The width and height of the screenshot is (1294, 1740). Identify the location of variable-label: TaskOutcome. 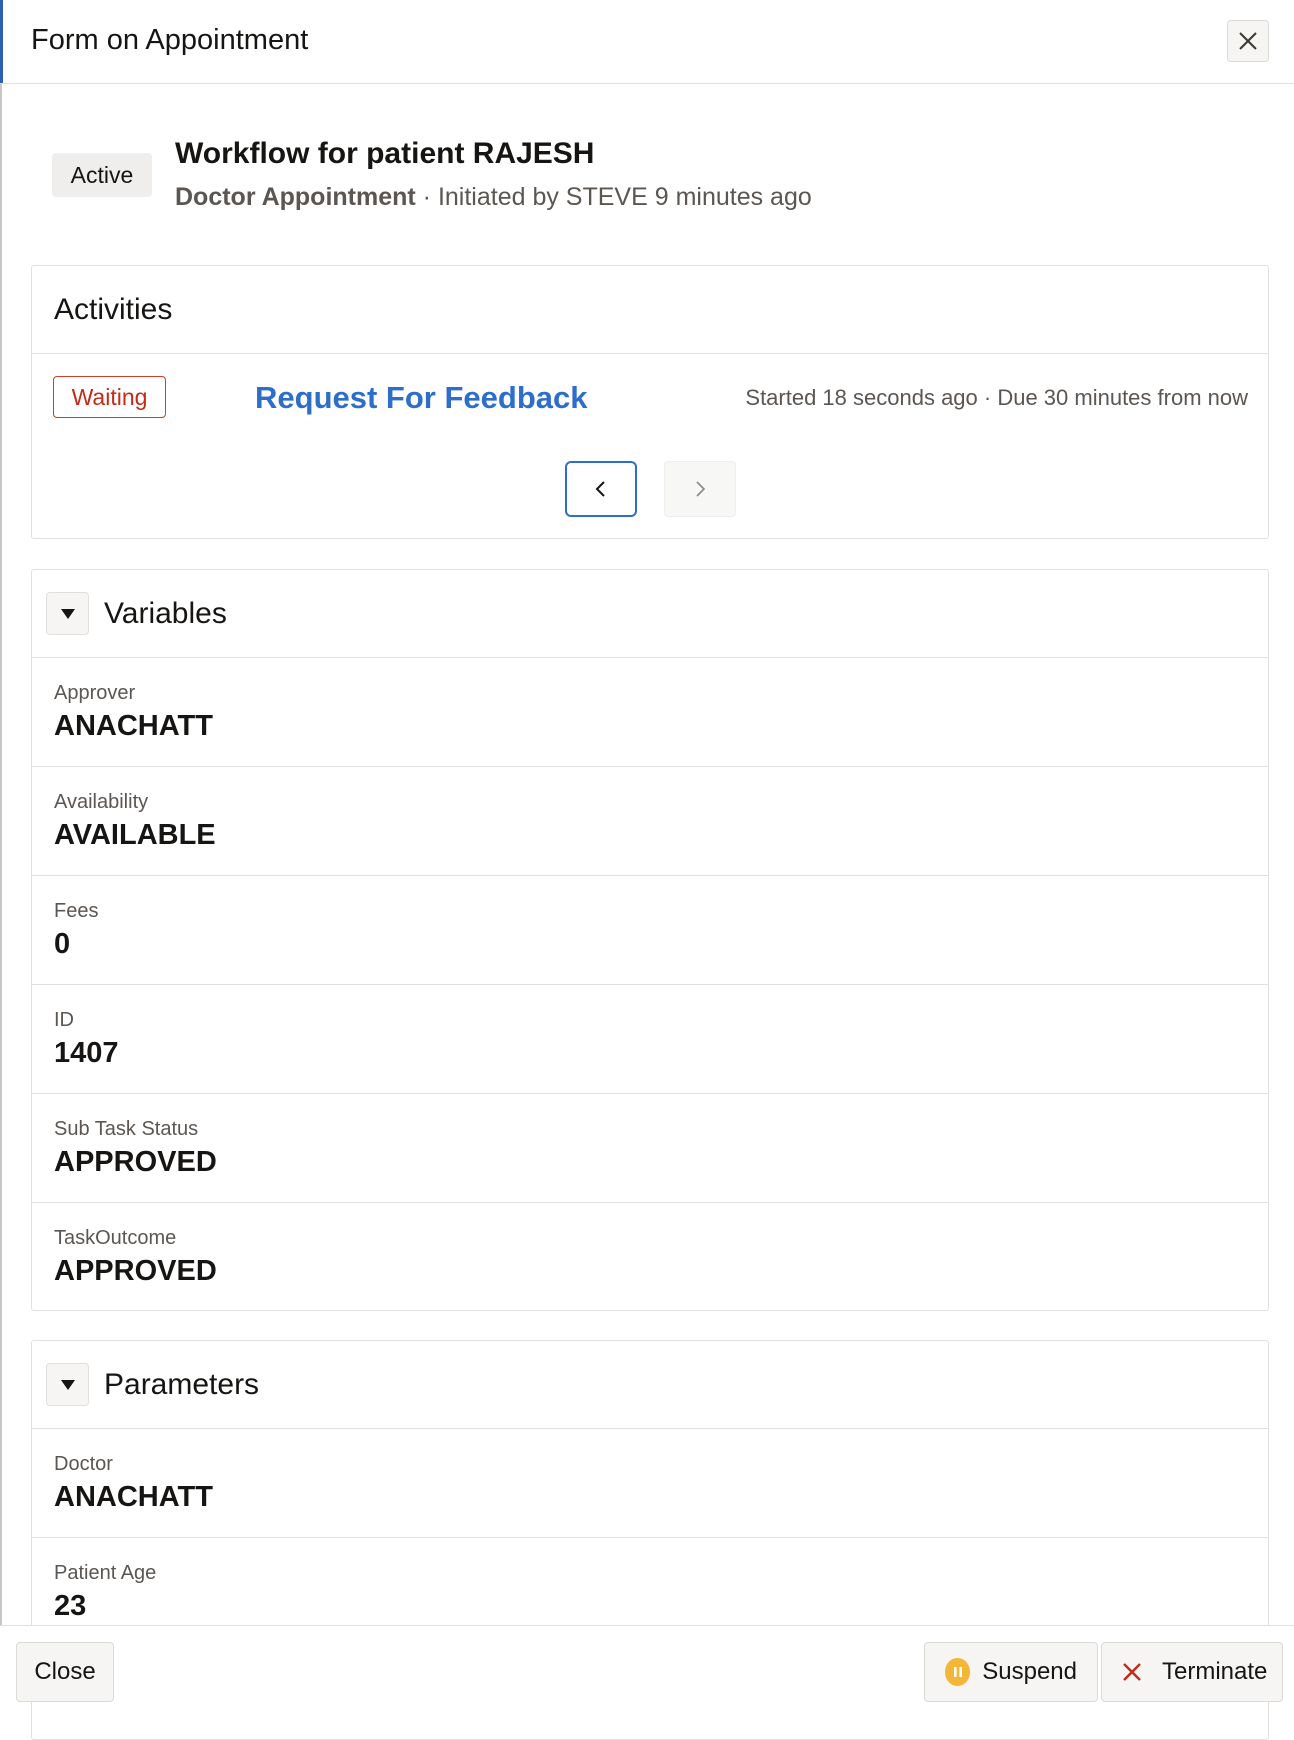
(115, 1238).